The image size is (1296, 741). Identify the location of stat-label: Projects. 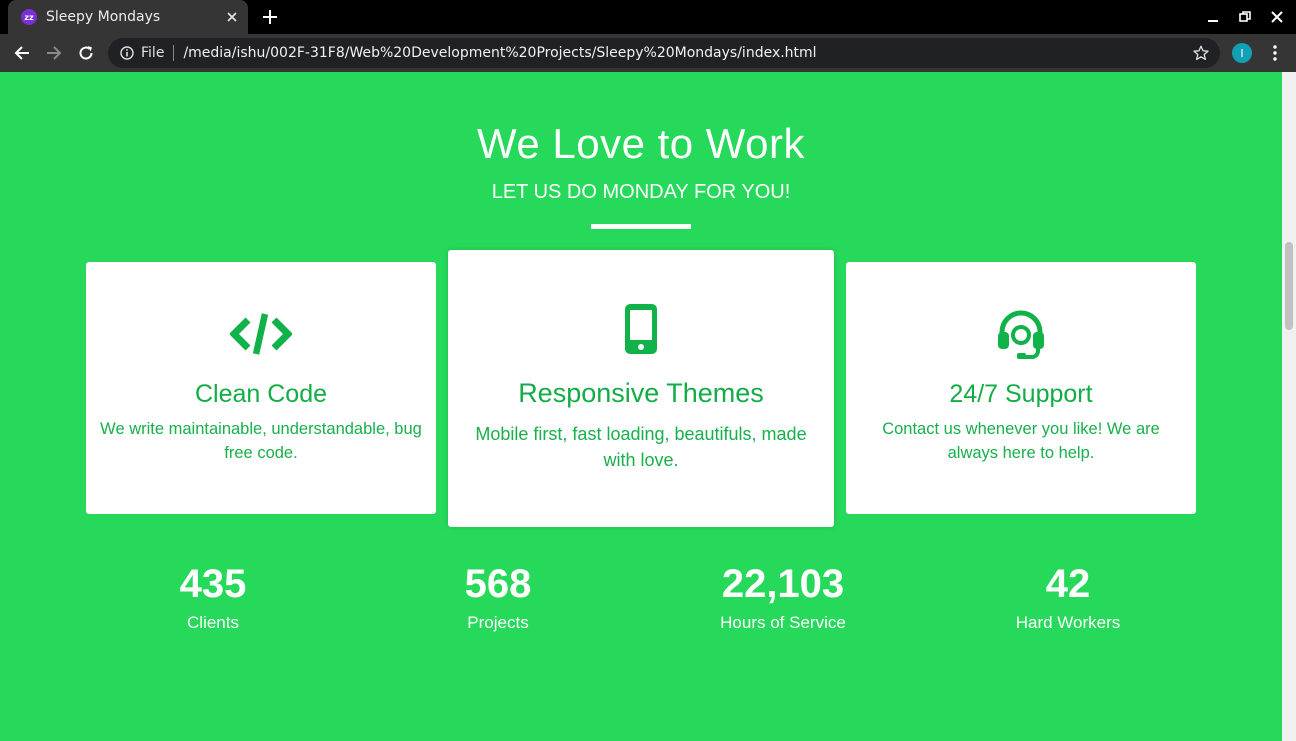
(498, 622).